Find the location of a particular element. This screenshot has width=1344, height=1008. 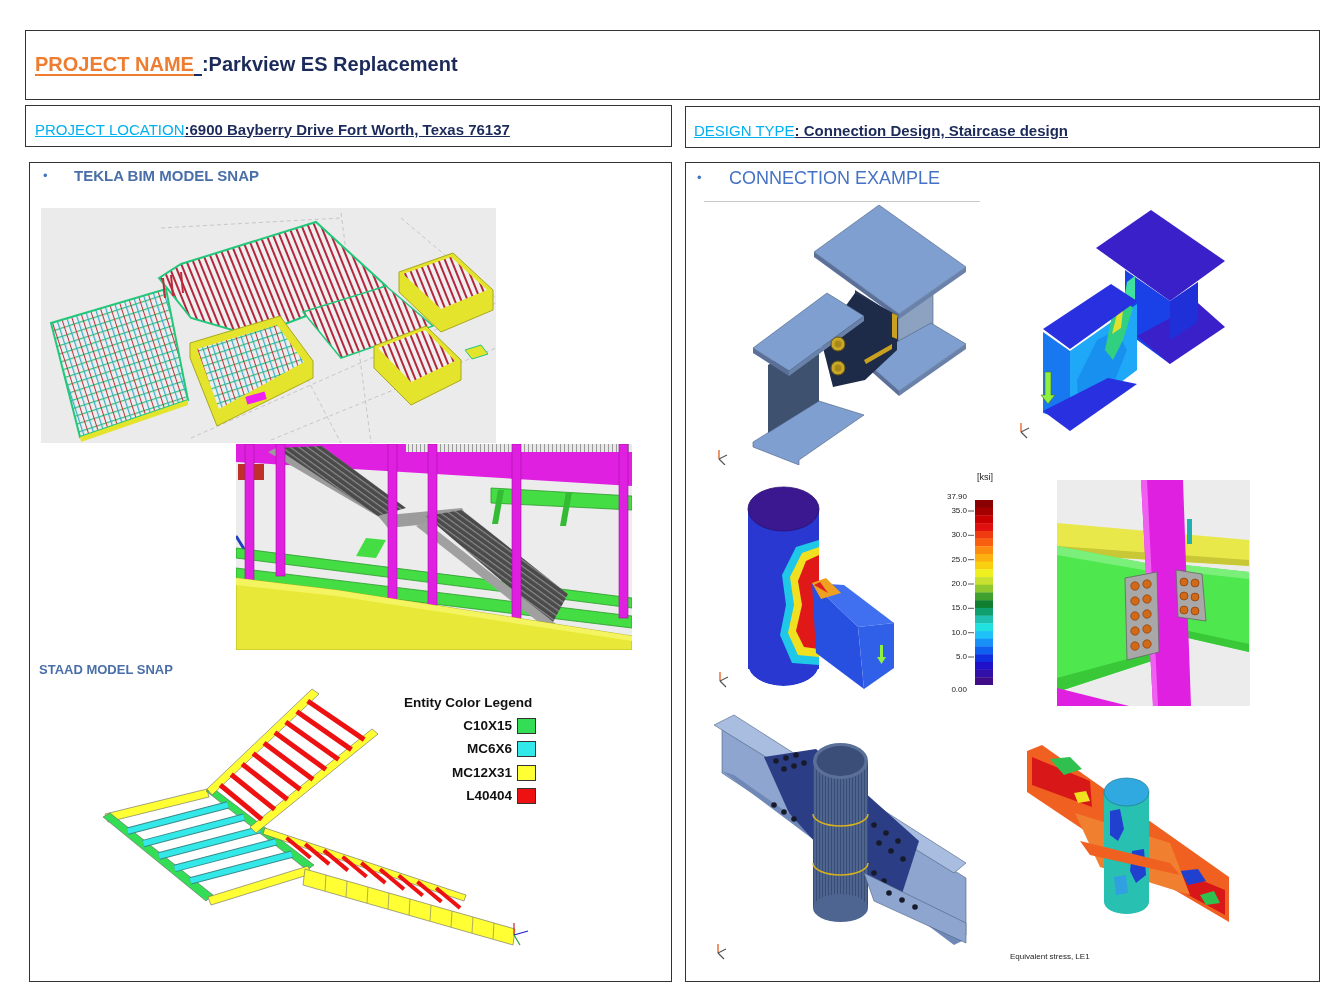

scale-tick-label: 25.0 is located at coordinates (959, 559).